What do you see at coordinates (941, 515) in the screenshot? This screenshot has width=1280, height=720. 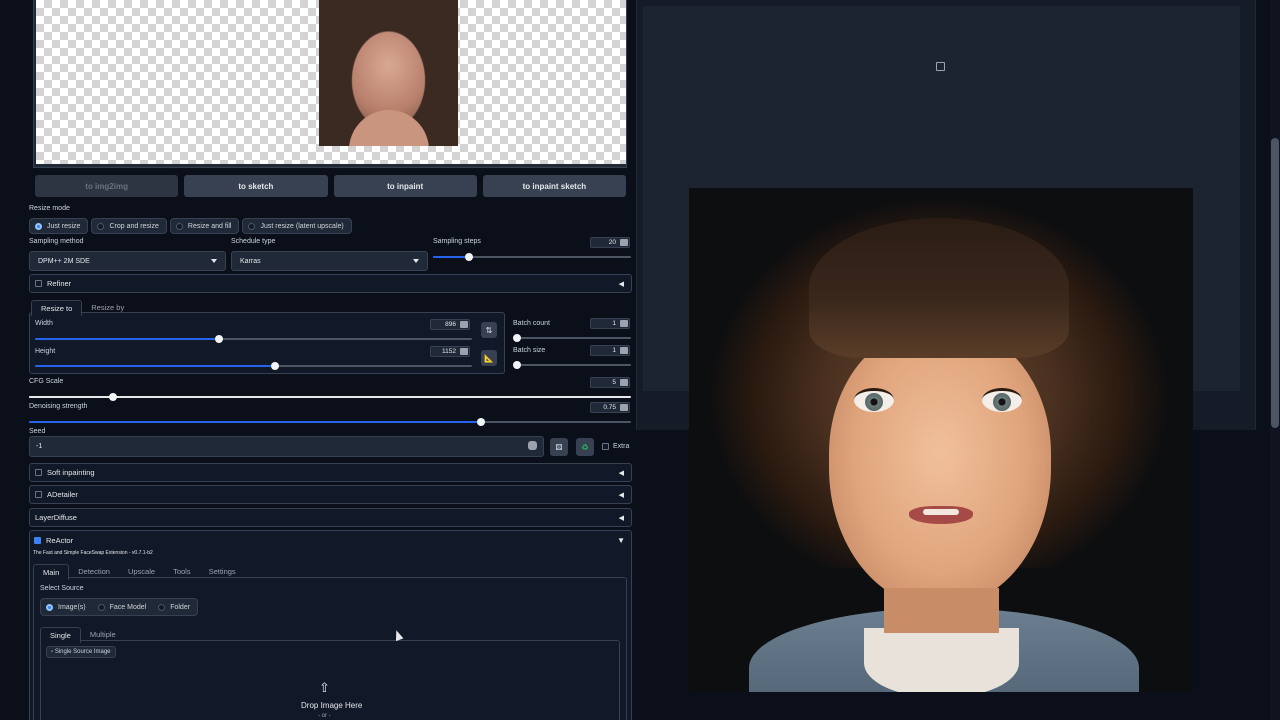 I see `mouth-shape` at bounding box center [941, 515].